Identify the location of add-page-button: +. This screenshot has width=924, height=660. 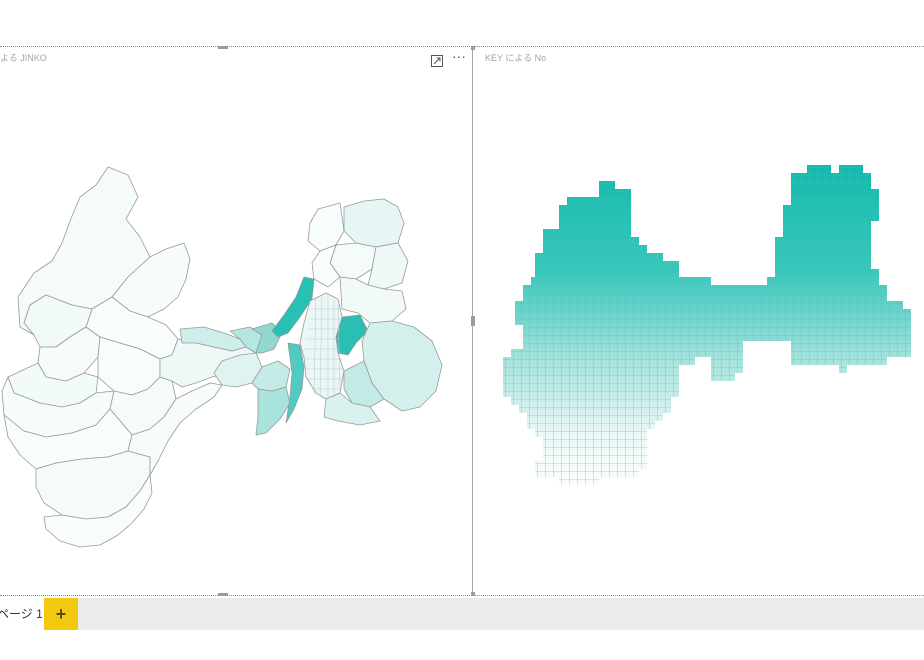
(61, 614).